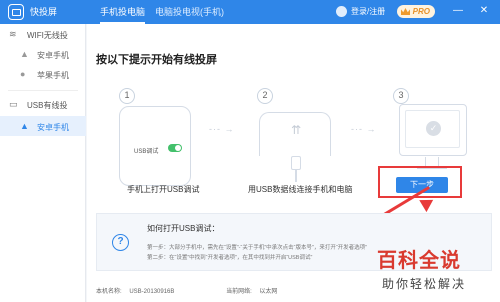 The height and width of the screenshot is (302, 500). I want to click on cable-line, so click(296, 176).